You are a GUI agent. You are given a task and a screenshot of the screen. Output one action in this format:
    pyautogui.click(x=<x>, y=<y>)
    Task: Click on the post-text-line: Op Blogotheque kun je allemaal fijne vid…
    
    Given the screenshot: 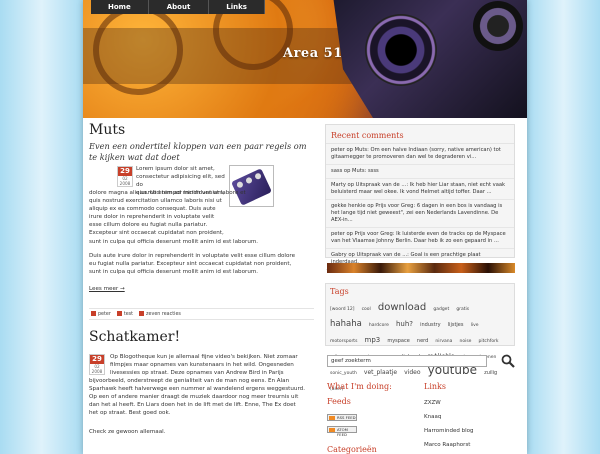 What is the action you would take?
    pyautogui.click(x=204, y=357)
    